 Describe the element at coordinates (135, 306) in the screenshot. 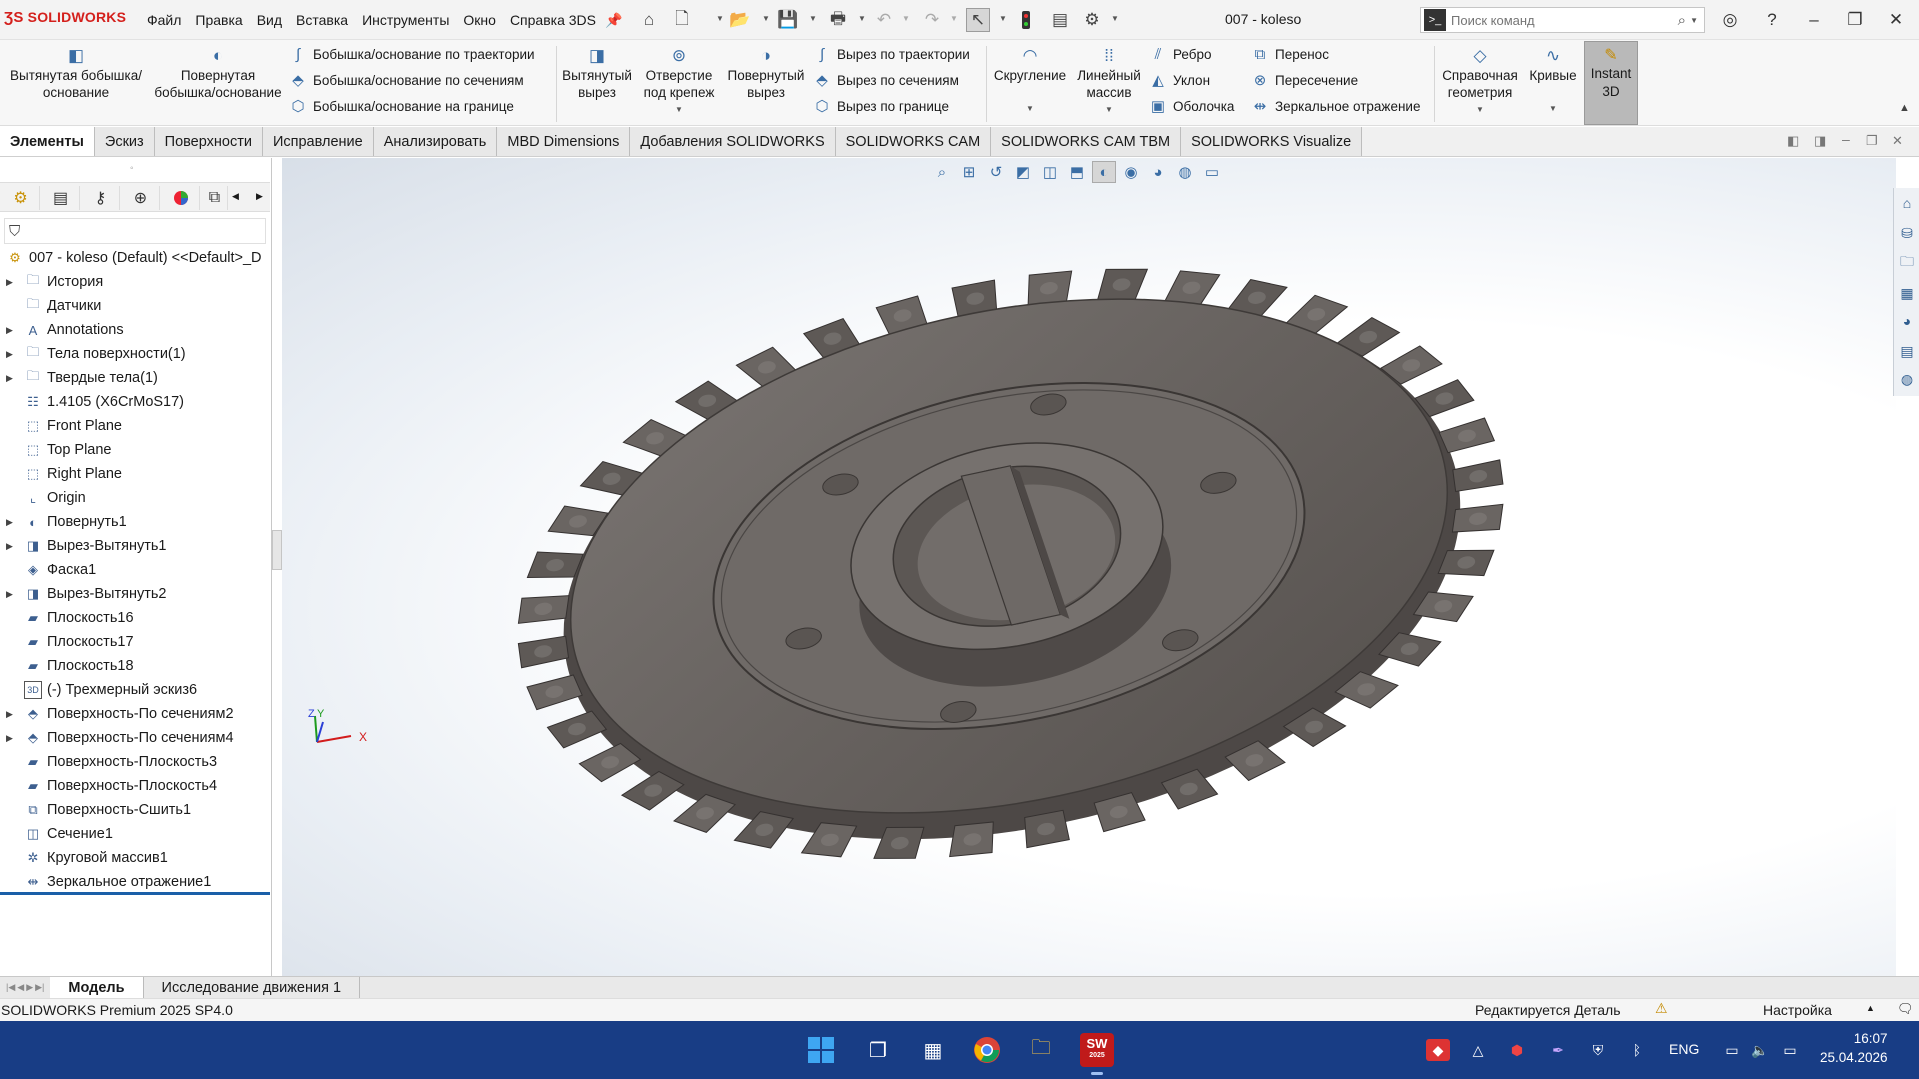

I see `tree-item: 🗀 Датчики` at that location.